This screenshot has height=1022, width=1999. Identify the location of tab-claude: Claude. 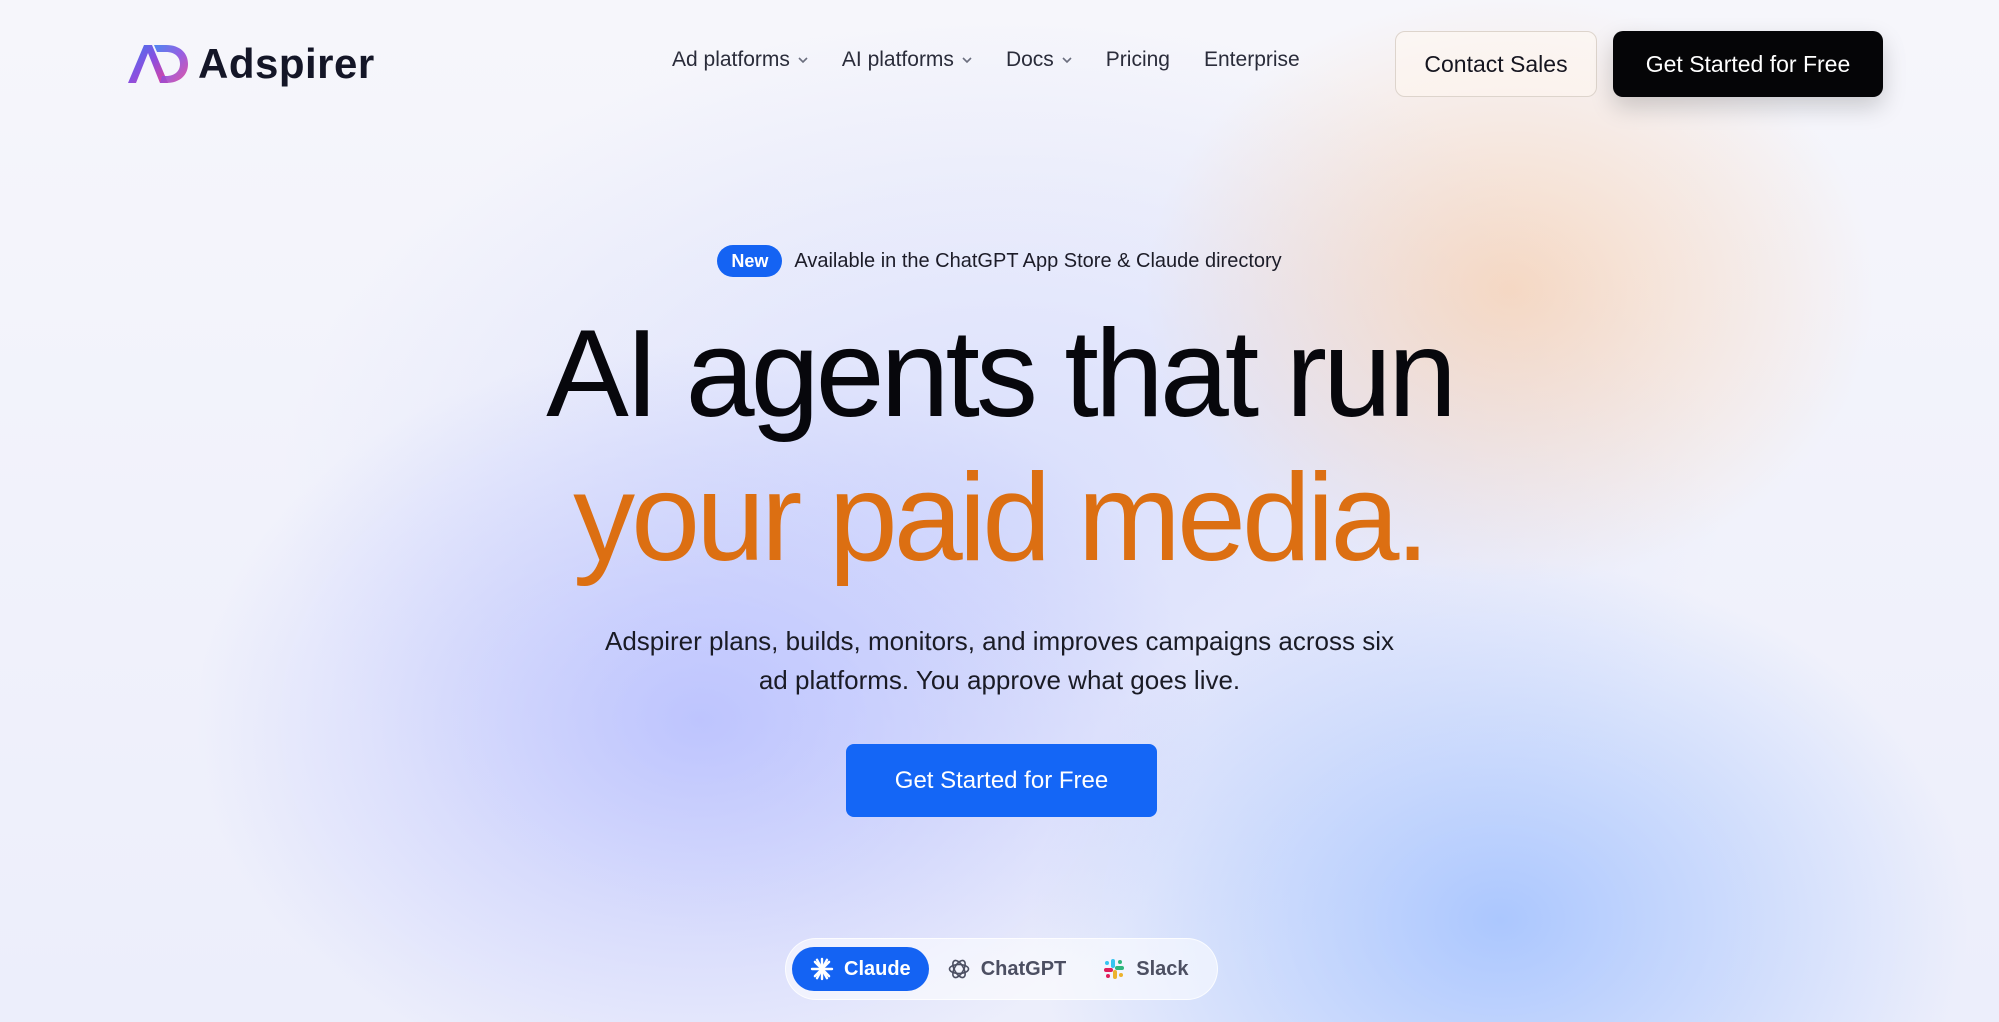
(860, 969).